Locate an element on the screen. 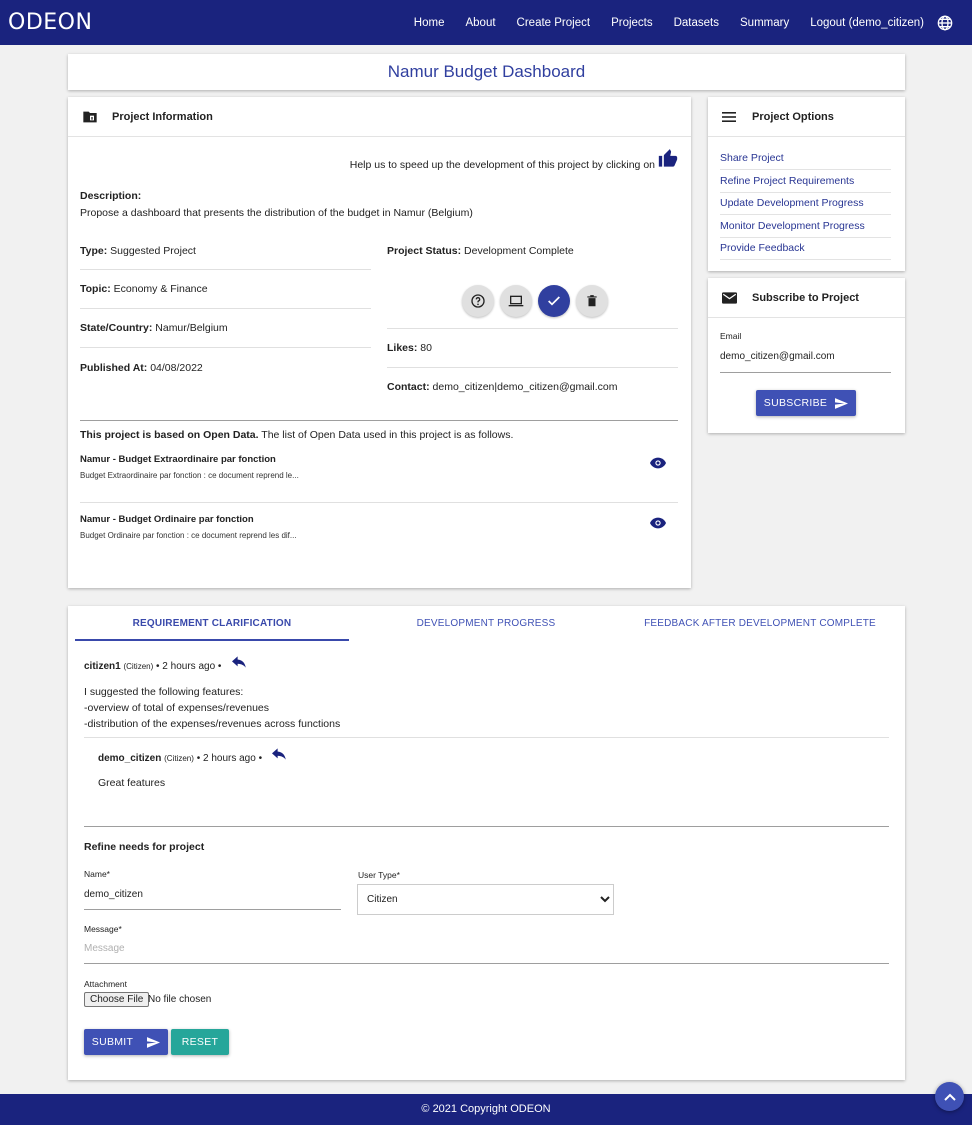  help-icon is located at coordinates (478, 301).